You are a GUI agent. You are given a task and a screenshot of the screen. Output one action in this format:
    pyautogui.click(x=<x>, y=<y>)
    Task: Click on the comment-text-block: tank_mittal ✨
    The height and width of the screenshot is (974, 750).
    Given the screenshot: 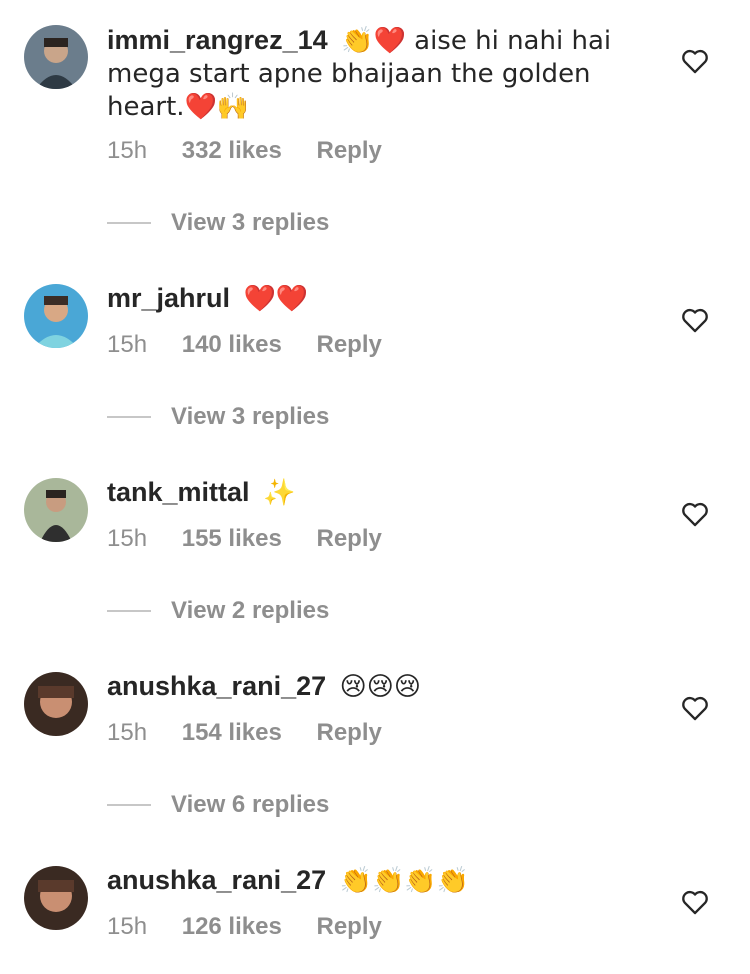 What is the action you would take?
    pyautogui.click(x=377, y=492)
    